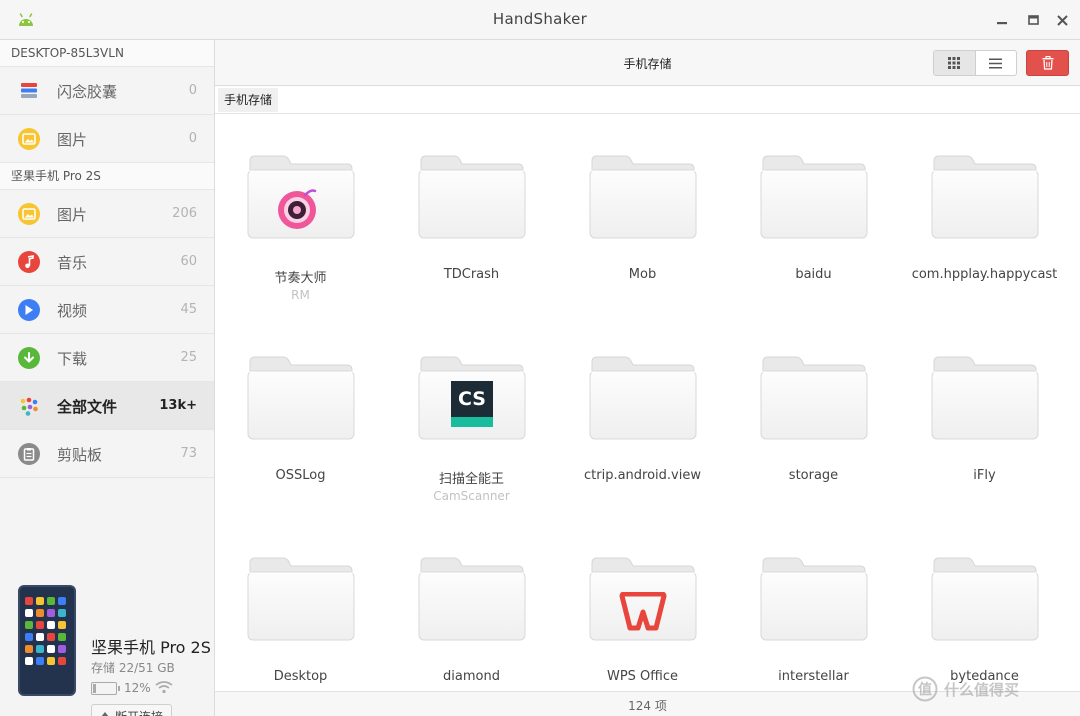 Image resolution: width=1080 pixels, height=716 pixels. I want to click on video-icon, so click(29, 310).